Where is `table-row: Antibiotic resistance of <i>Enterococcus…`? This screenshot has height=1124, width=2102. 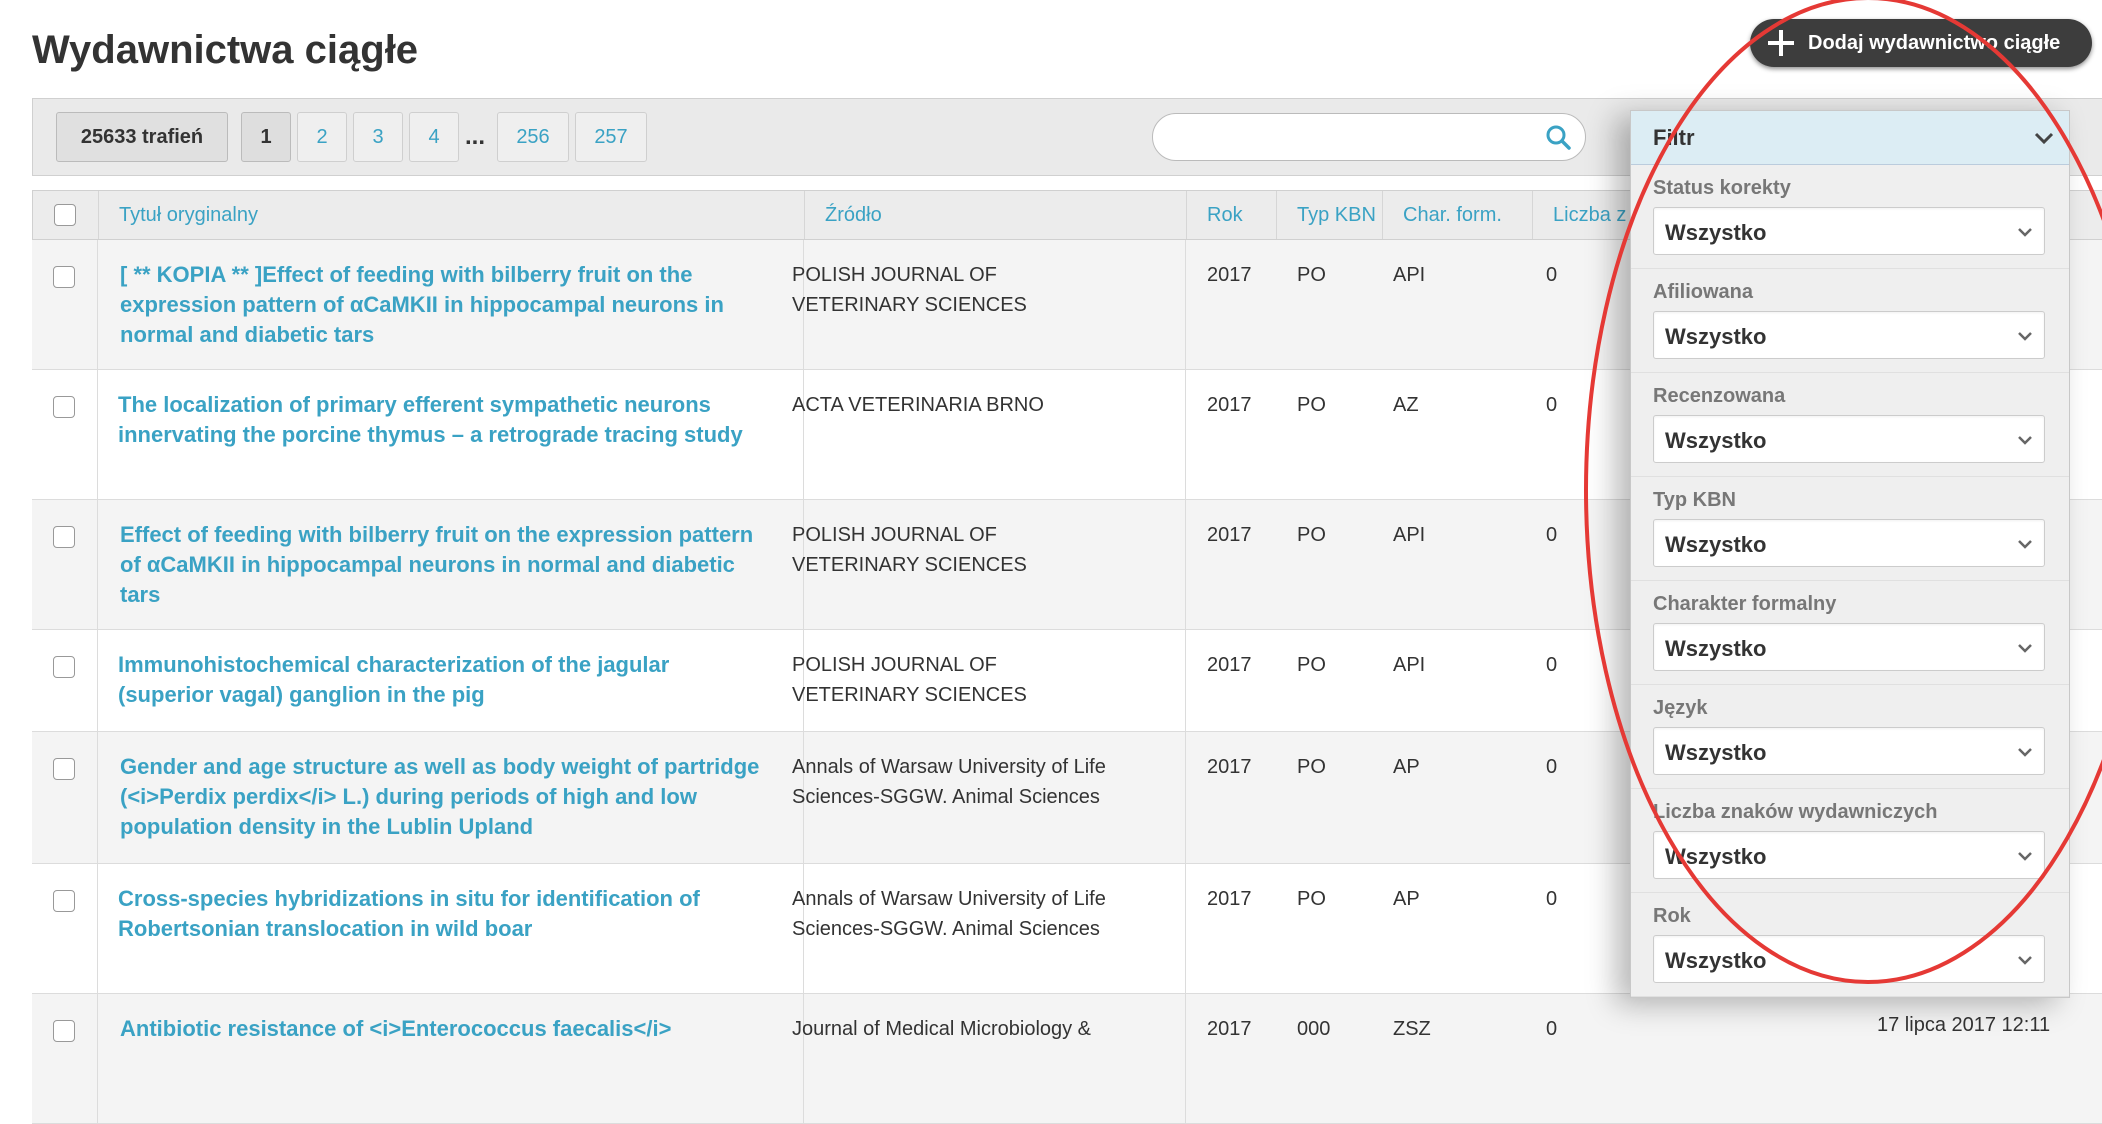
table-row: Antibiotic resistance of <i>Enterococcus… is located at coordinates (1067, 1059).